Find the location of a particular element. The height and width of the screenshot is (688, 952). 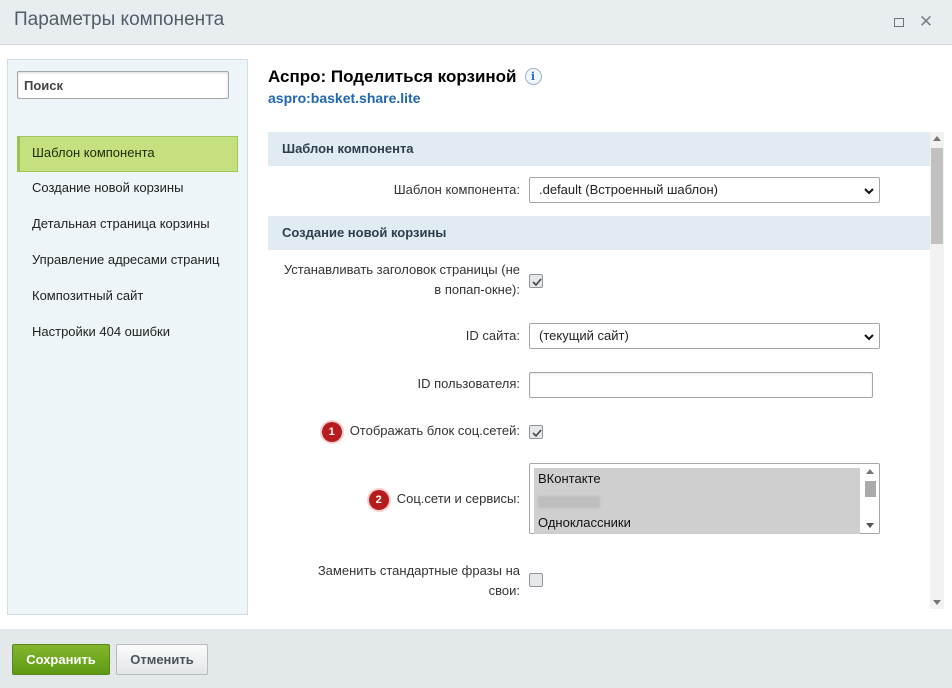

template-select: .default (Встроенный шаблон) is located at coordinates (704, 190).